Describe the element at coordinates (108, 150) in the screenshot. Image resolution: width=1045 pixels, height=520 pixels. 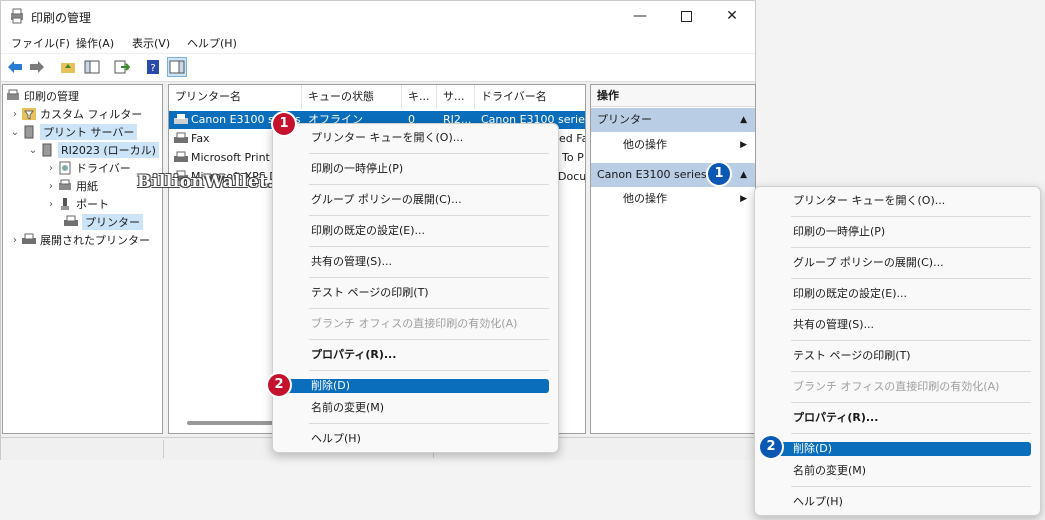
I see `tree-label: RI2023 (ローカル)` at that location.